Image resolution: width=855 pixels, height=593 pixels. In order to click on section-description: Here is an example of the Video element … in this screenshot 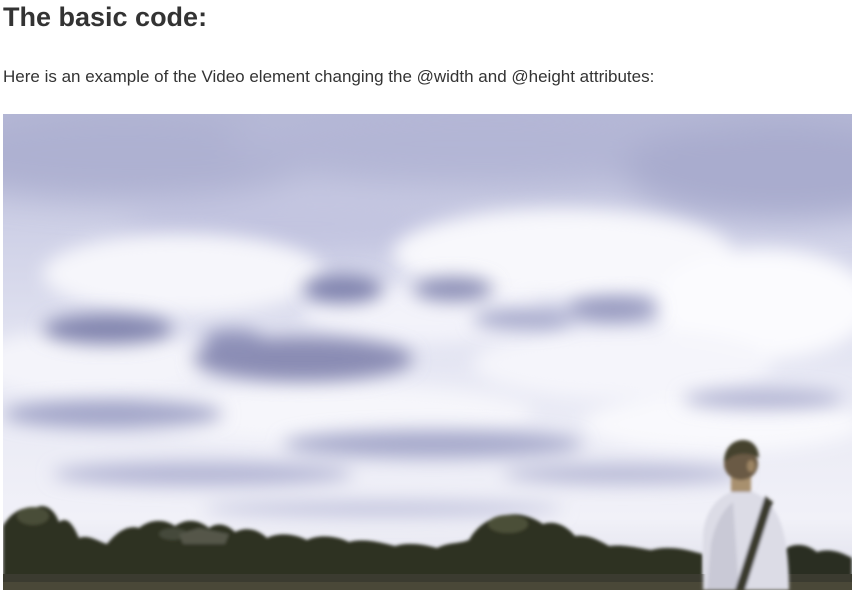, I will do `click(329, 76)`.